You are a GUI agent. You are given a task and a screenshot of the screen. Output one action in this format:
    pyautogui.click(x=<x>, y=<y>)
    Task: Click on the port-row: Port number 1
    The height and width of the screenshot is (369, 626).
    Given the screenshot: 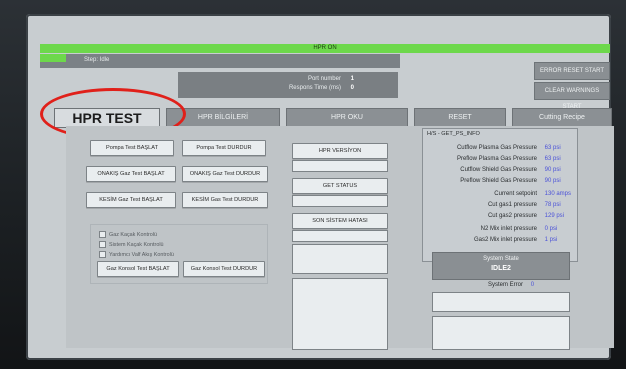 What is the action you would take?
    pyautogui.click(x=331, y=79)
    